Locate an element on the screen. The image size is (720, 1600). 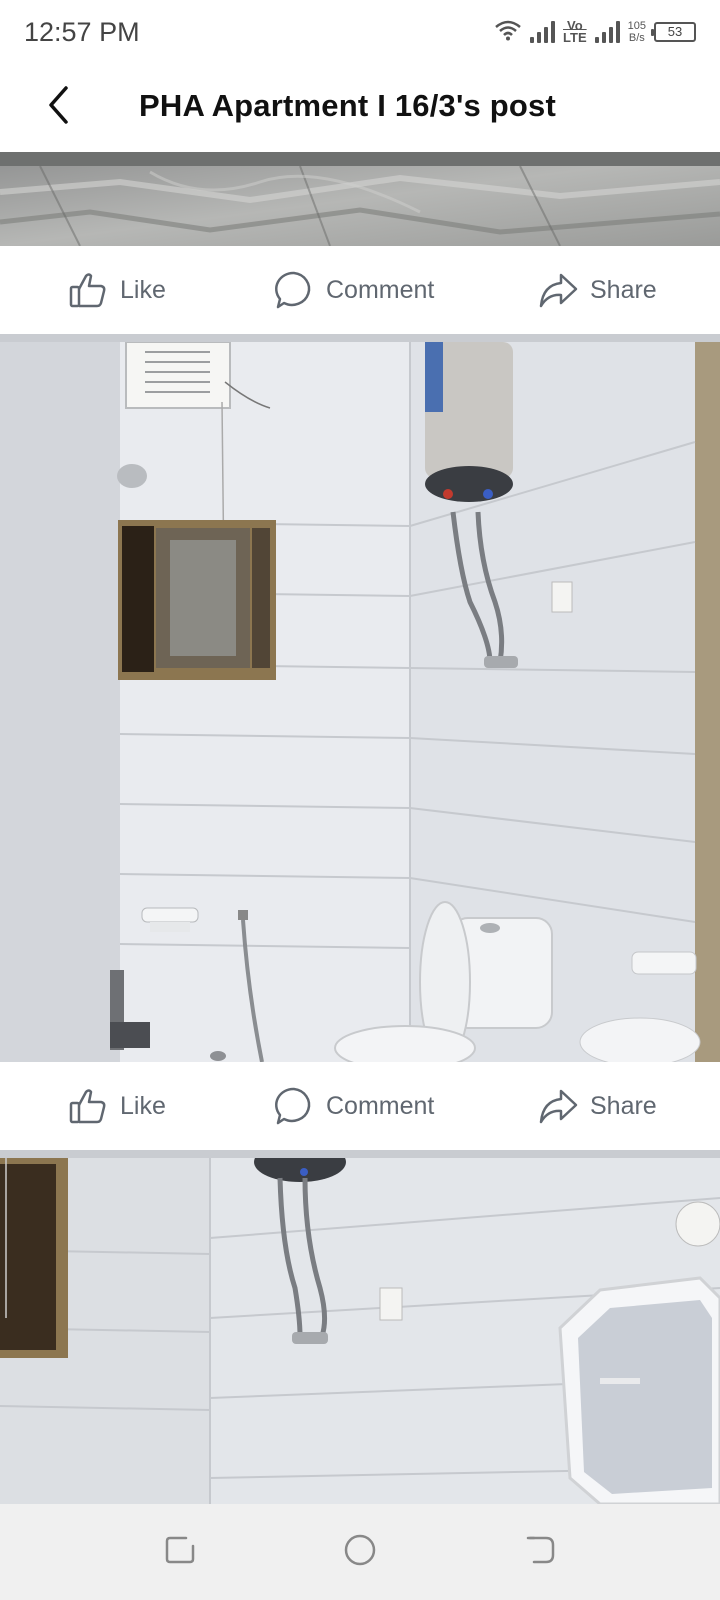
chevron-left-icon is located at coordinates (59, 107).